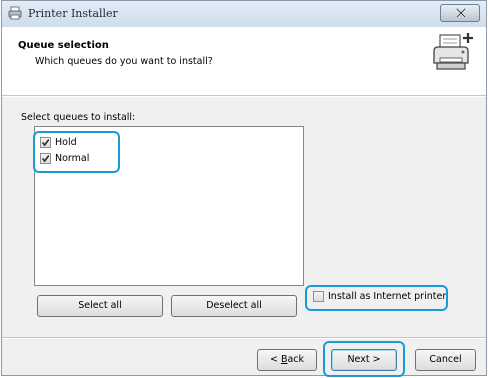 Image resolution: width=488 pixels, height=378 pixels. I want to click on close-button, so click(460, 13).